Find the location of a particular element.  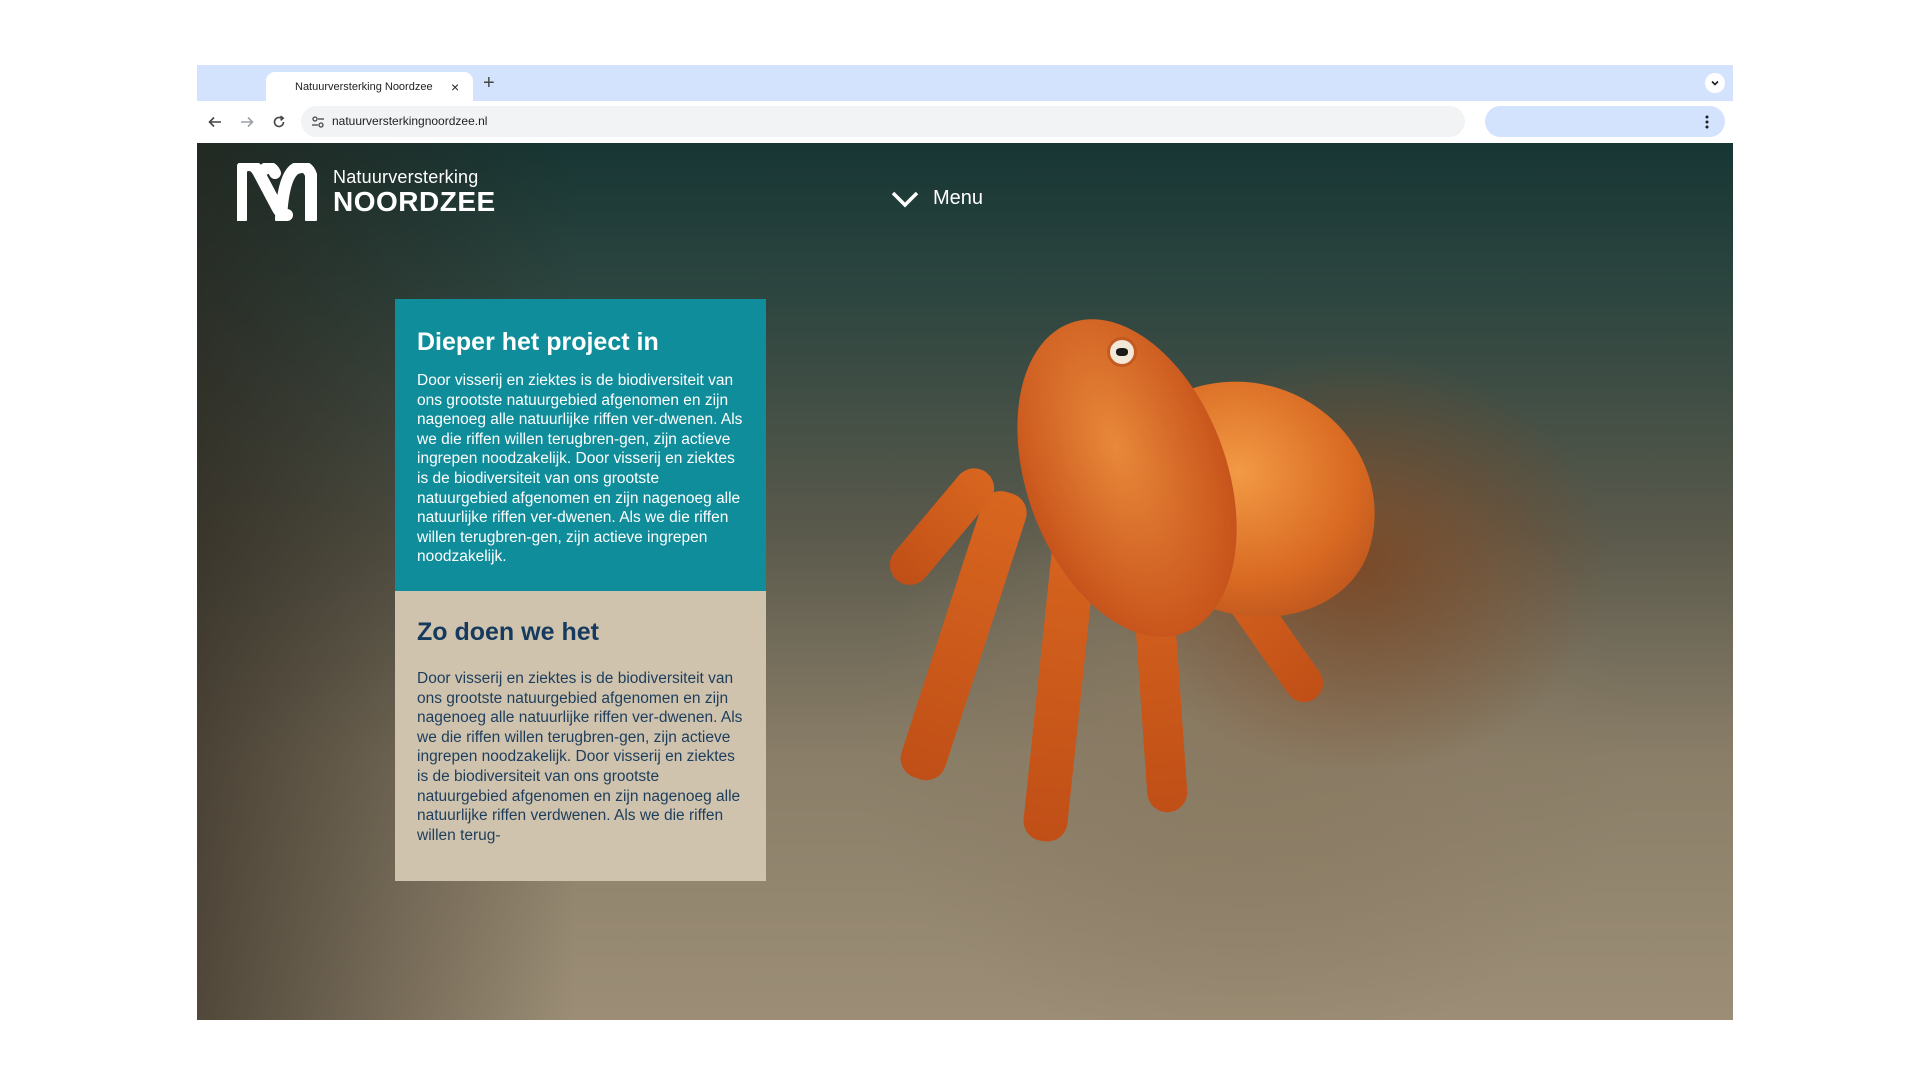

new-tab-button: + is located at coordinates (489, 83).